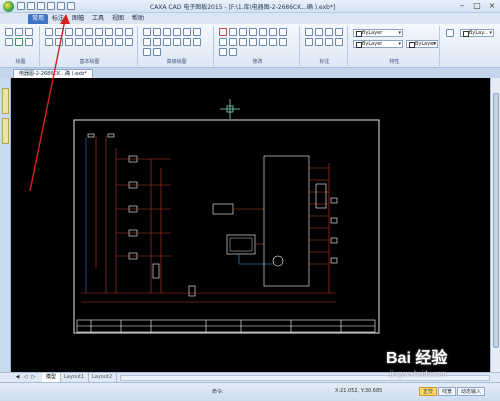 The image size is (500, 401). Describe the element at coordinates (417, 358) in the screenshot. I see `watermark-brand: Bai 经验` at that location.